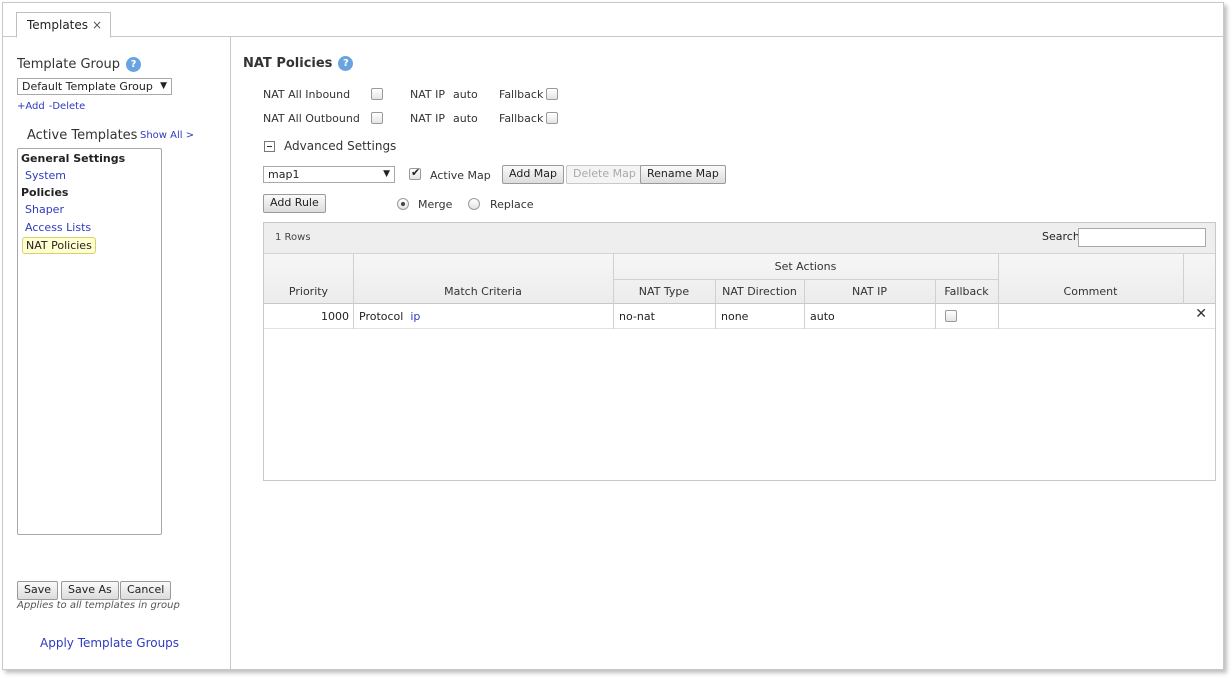 This screenshot has height=678, width=1232. What do you see at coordinates (59, 245) in the screenshot?
I see `tree-item-nat-policies: NAT Policies` at bounding box center [59, 245].